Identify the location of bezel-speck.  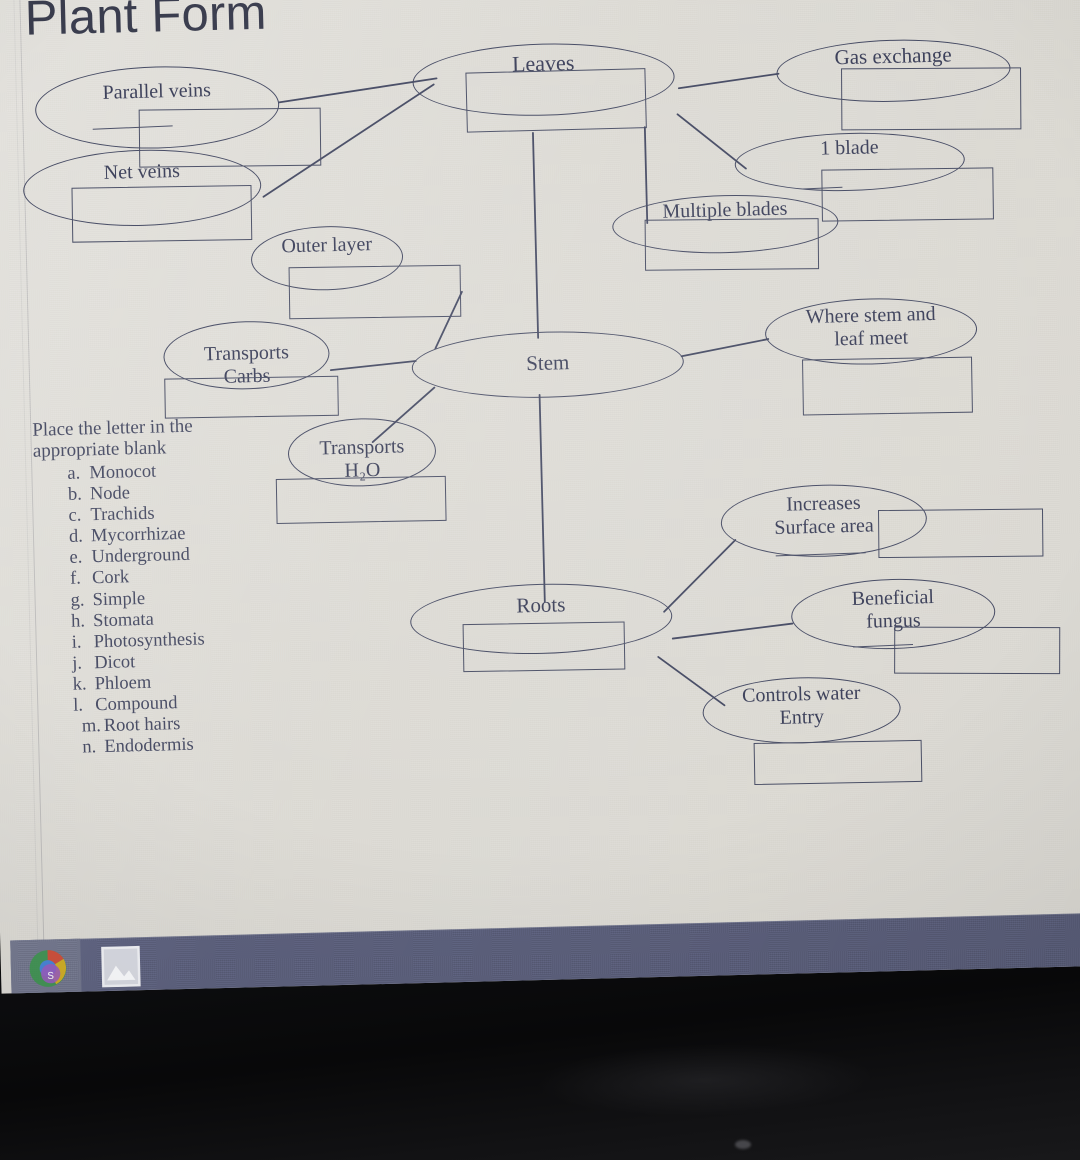
(743, 1144).